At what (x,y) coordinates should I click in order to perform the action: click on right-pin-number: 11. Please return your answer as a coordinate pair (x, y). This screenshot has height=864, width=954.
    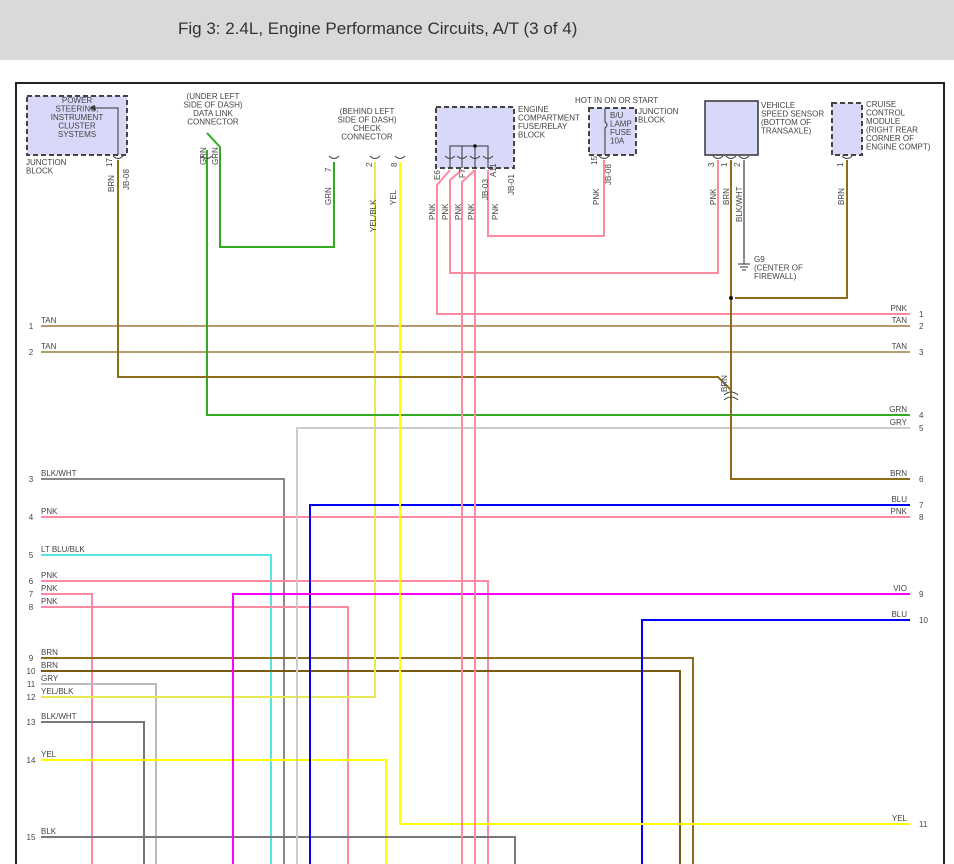
    Looking at the image, I should click on (923, 824).